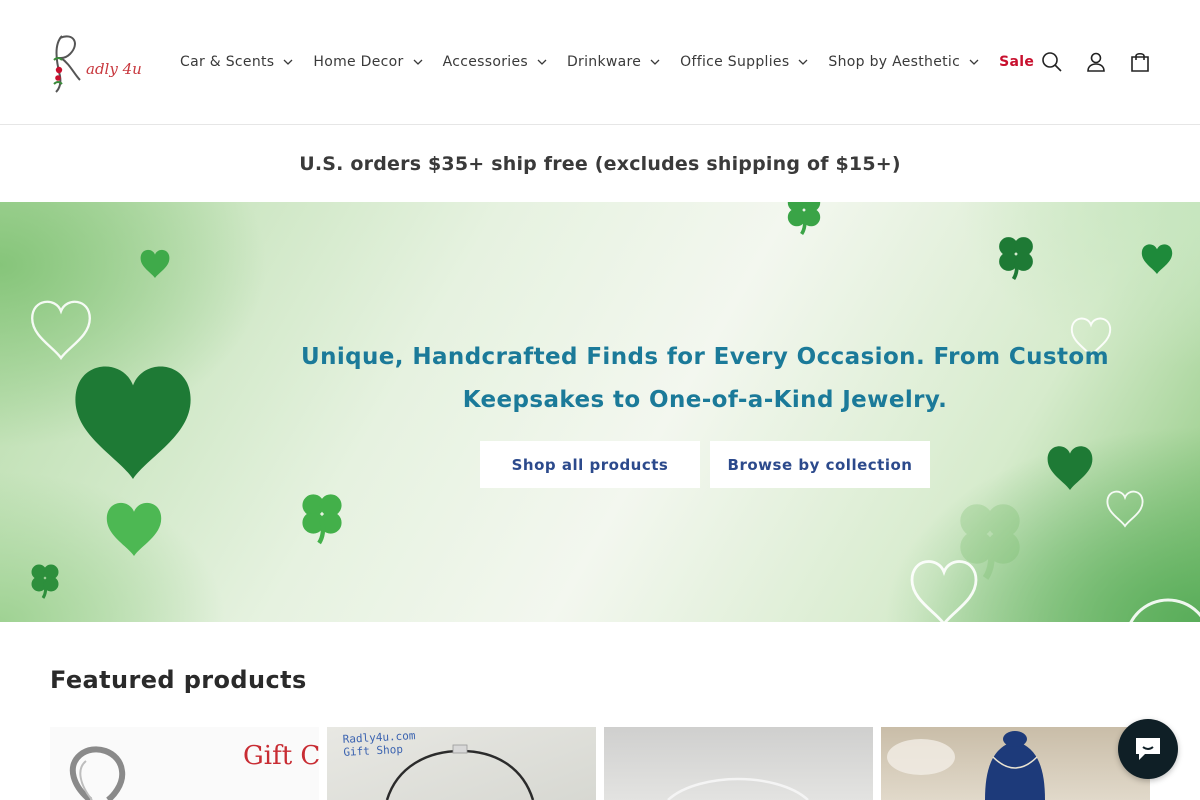  What do you see at coordinates (735, 62) in the screenshot?
I see `nav-item-label: Office Supplies` at bounding box center [735, 62].